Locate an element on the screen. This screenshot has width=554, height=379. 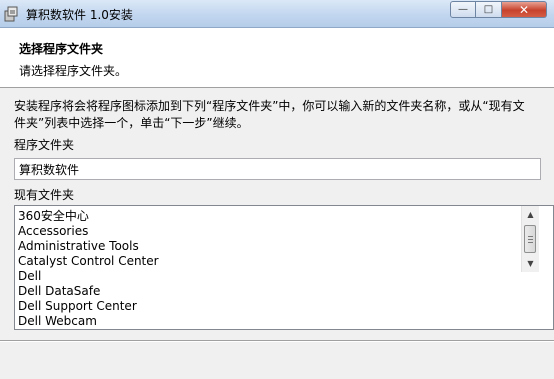
program-folder-input is located at coordinates (277, 169).